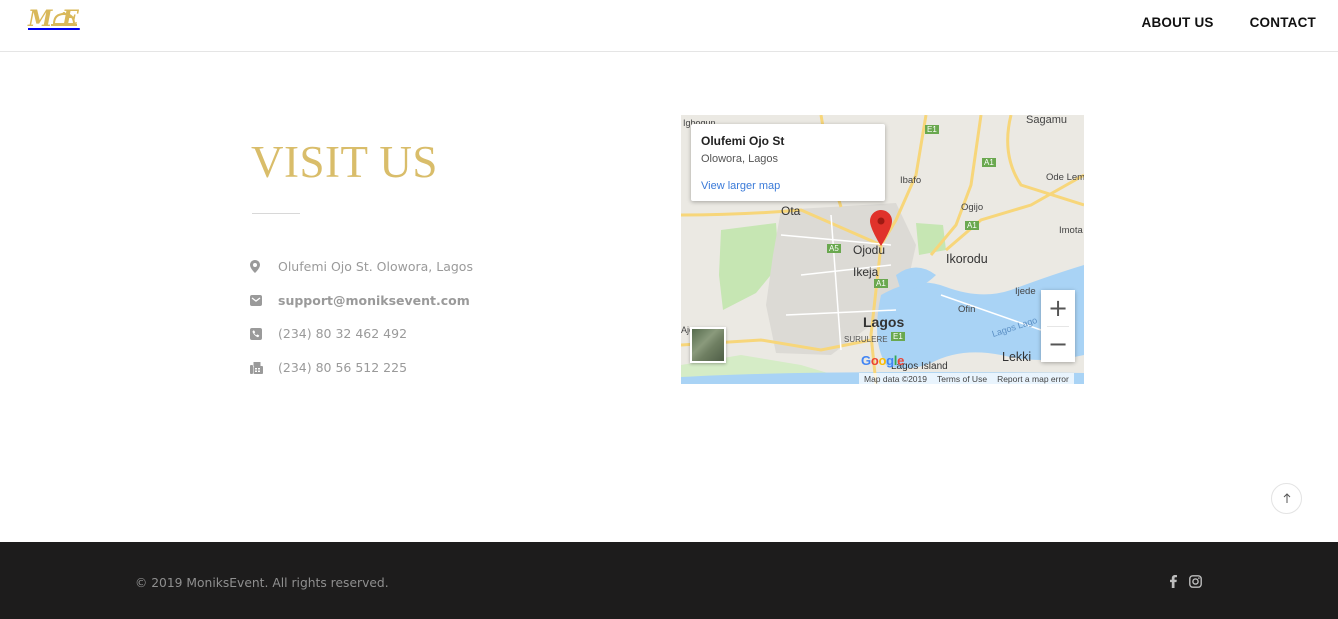 The height and width of the screenshot is (619, 1338). Describe the element at coordinates (1025, 291) in the screenshot. I see `map-label: Ijede` at that location.